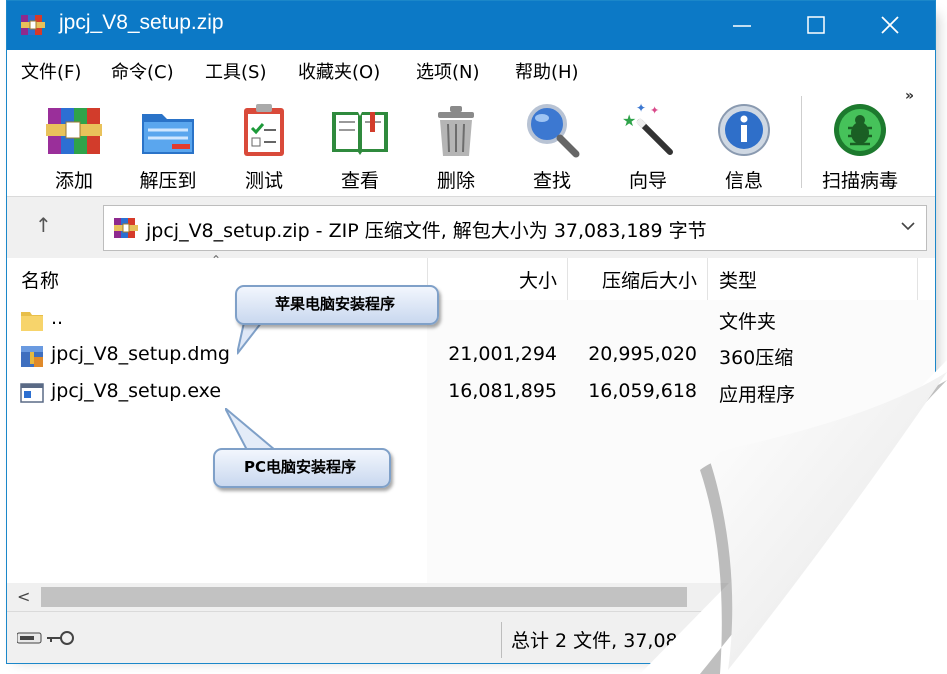 The height and width of the screenshot is (674, 947). Describe the element at coordinates (455, 181) in the screenshot. I see `delete-label: 删除` at that location.